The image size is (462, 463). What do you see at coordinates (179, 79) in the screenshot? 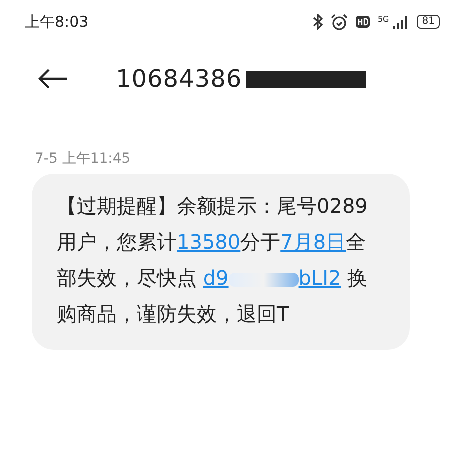
I see `contact-title: 10684386` at bounding box center [179, 79].